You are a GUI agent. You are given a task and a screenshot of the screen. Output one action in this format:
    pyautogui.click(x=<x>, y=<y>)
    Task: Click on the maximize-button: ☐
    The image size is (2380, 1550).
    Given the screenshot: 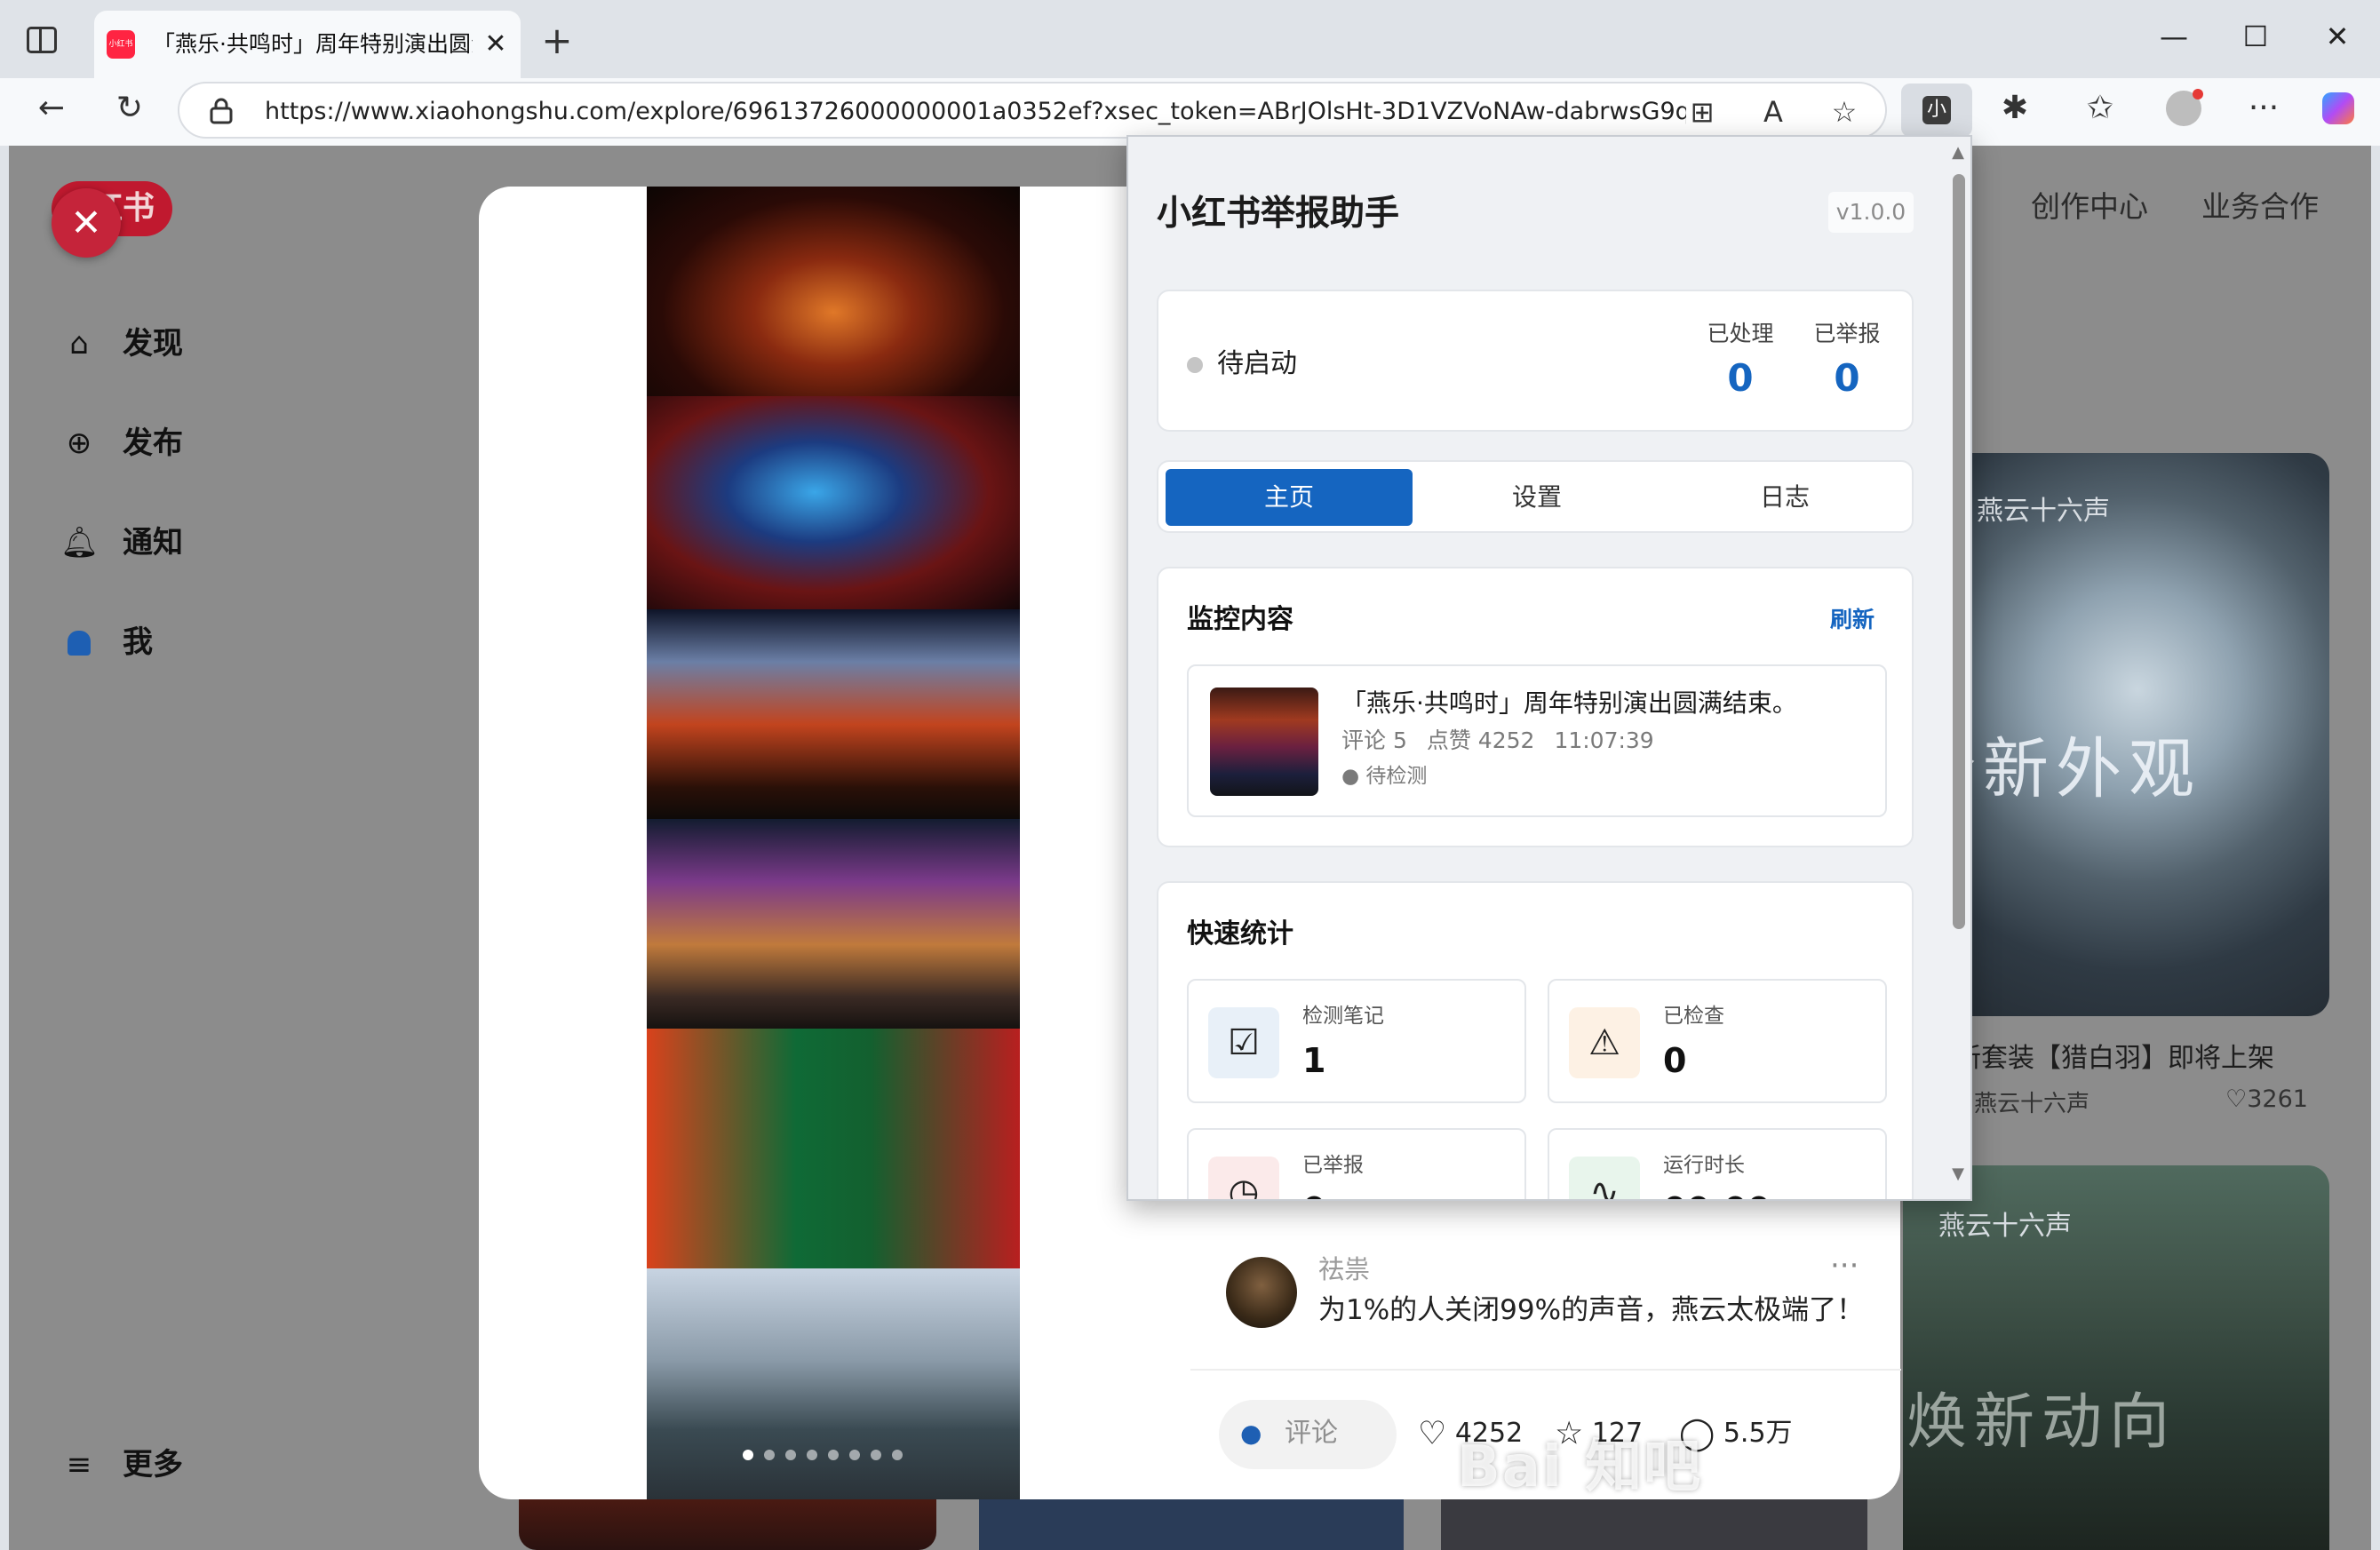 What is the action you would take?
    pyautogui.click(x=2256, y=36)
    